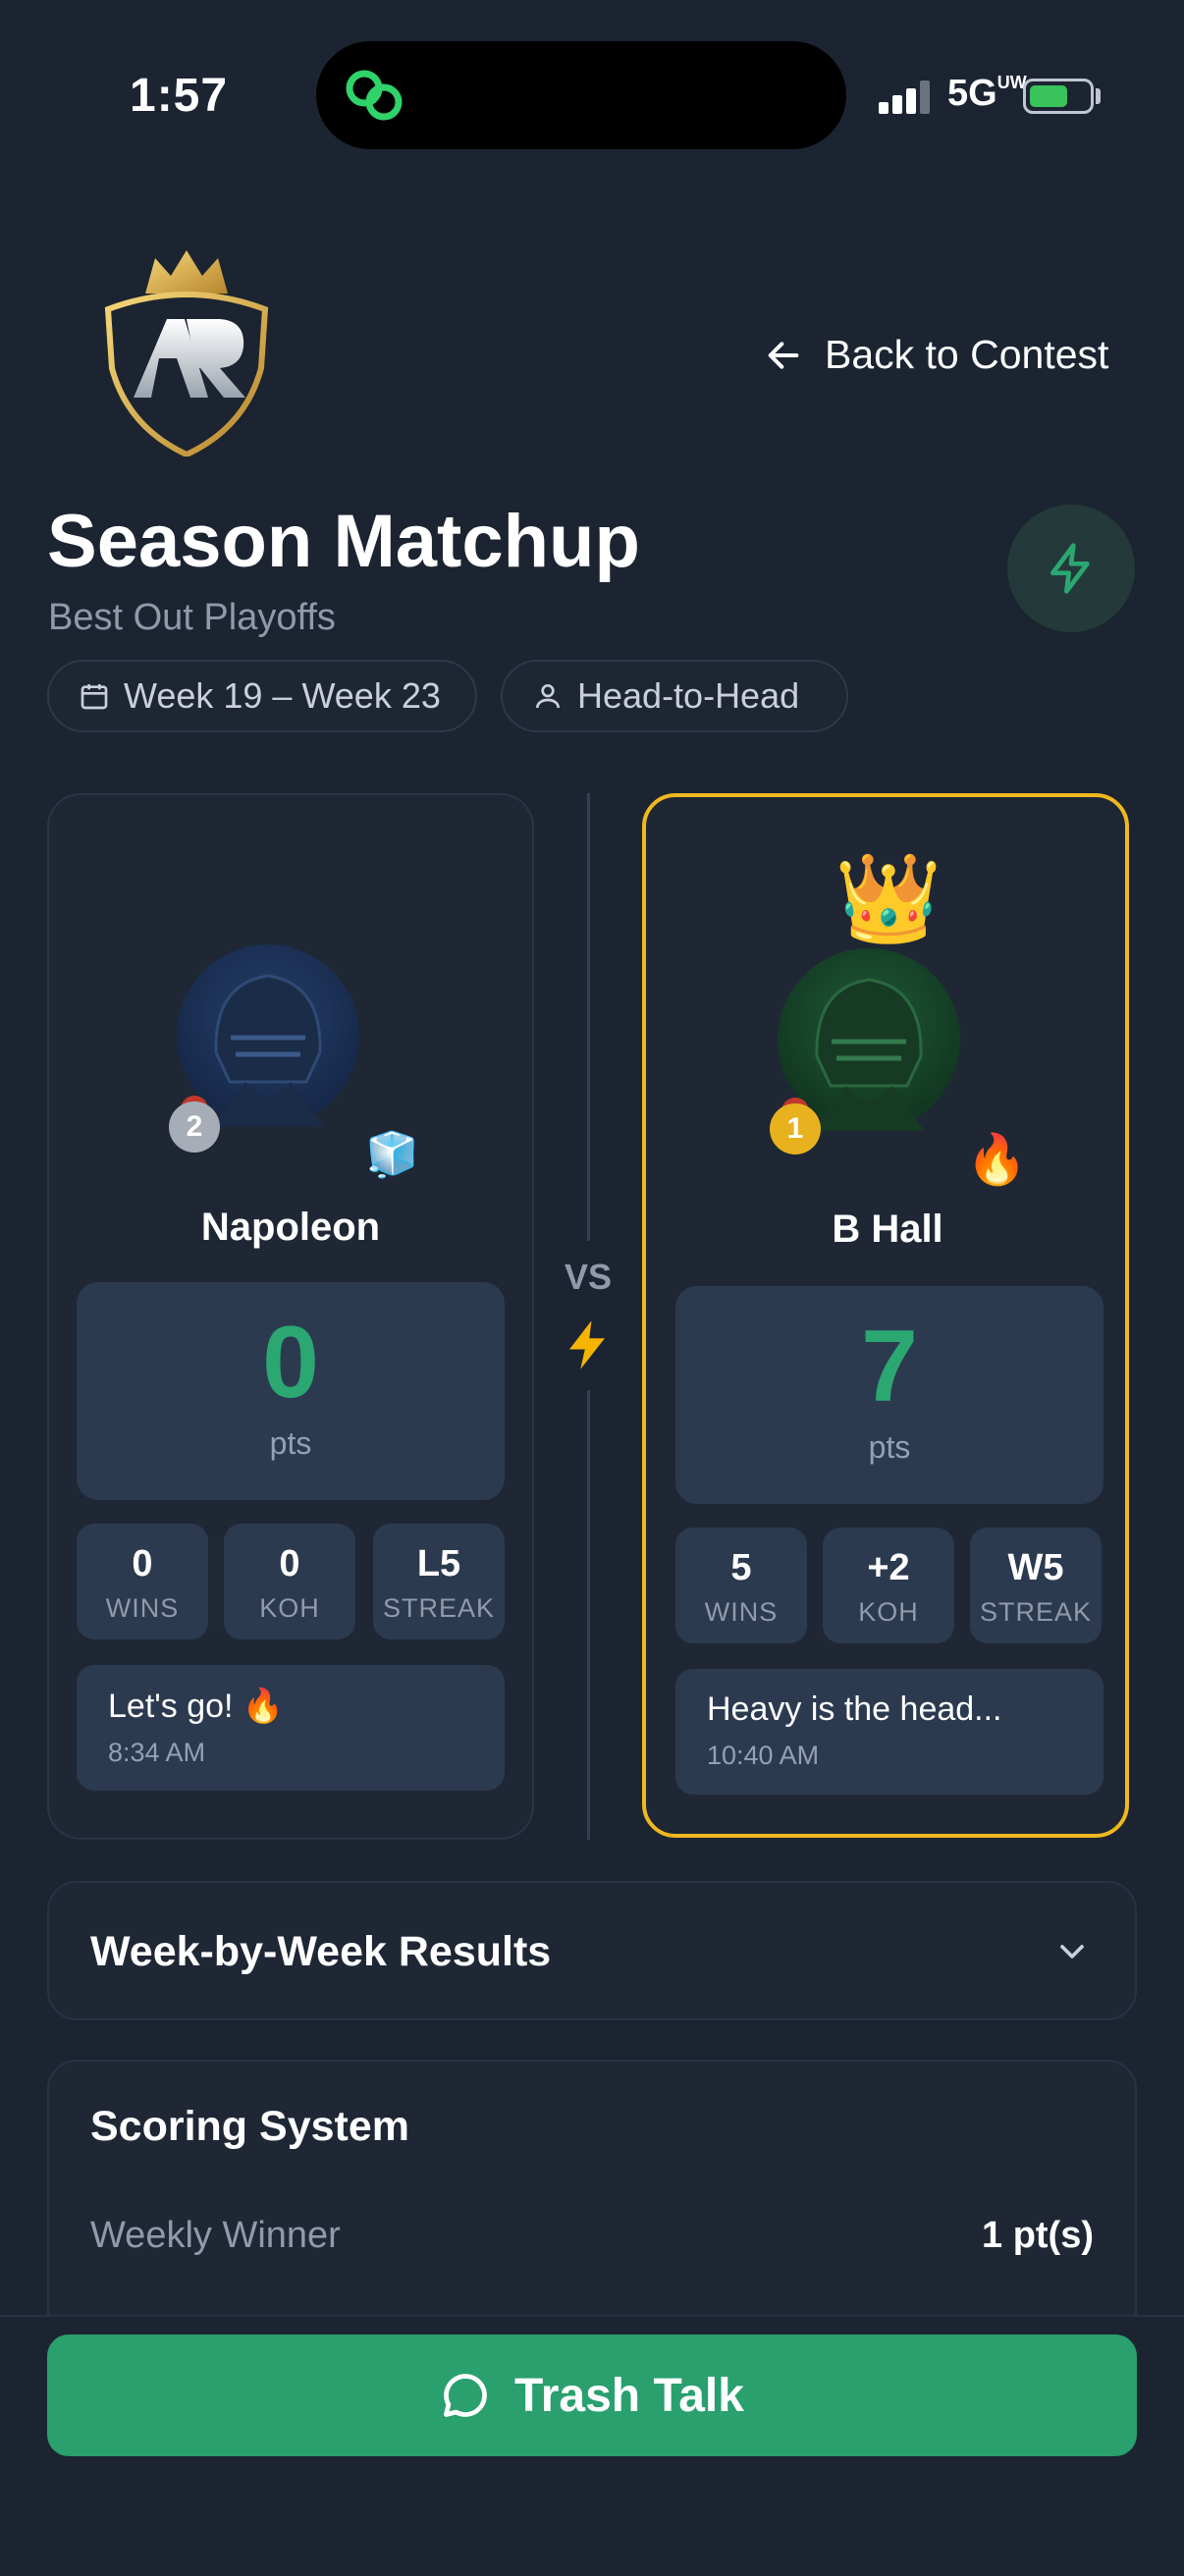  I want to click on week-results-title: Week-by-Week Results, so click(321, 1951).